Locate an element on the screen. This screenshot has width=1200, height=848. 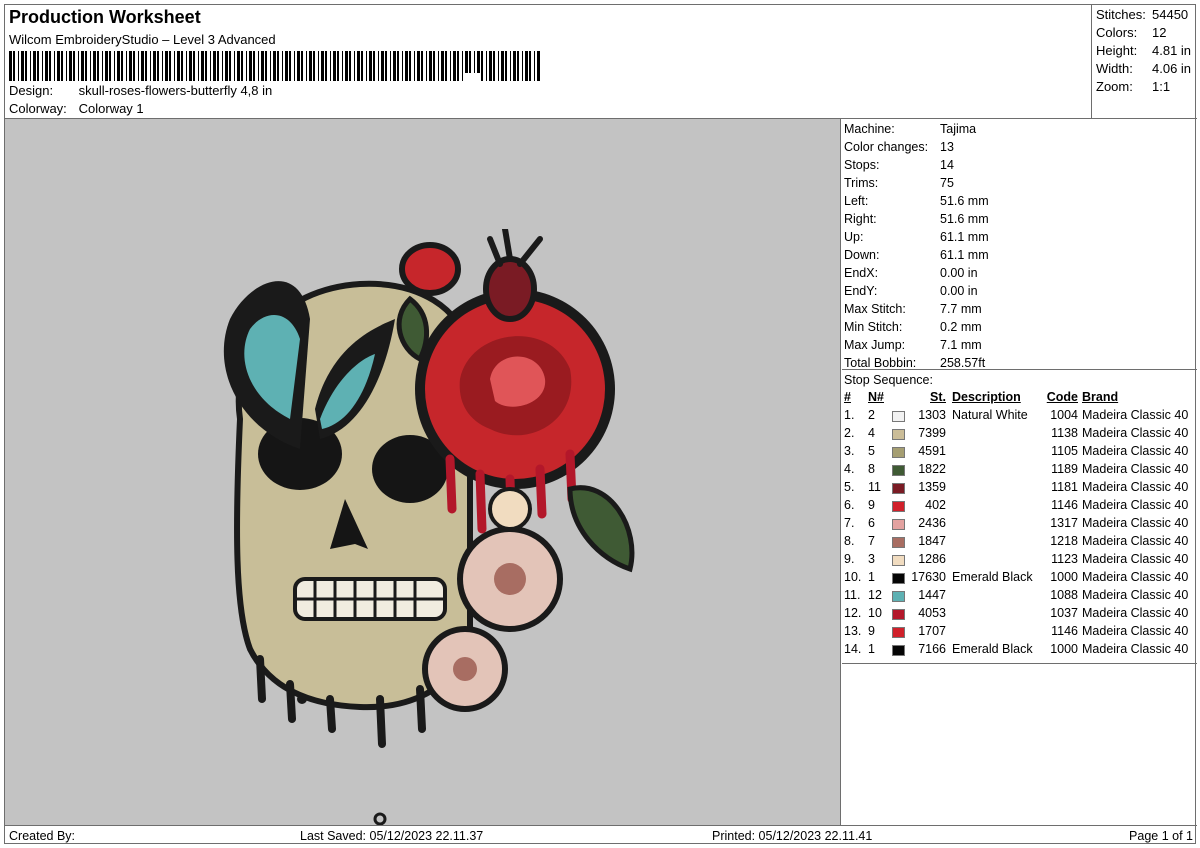
spec-label: Up: is located at coordinates (854, 237).